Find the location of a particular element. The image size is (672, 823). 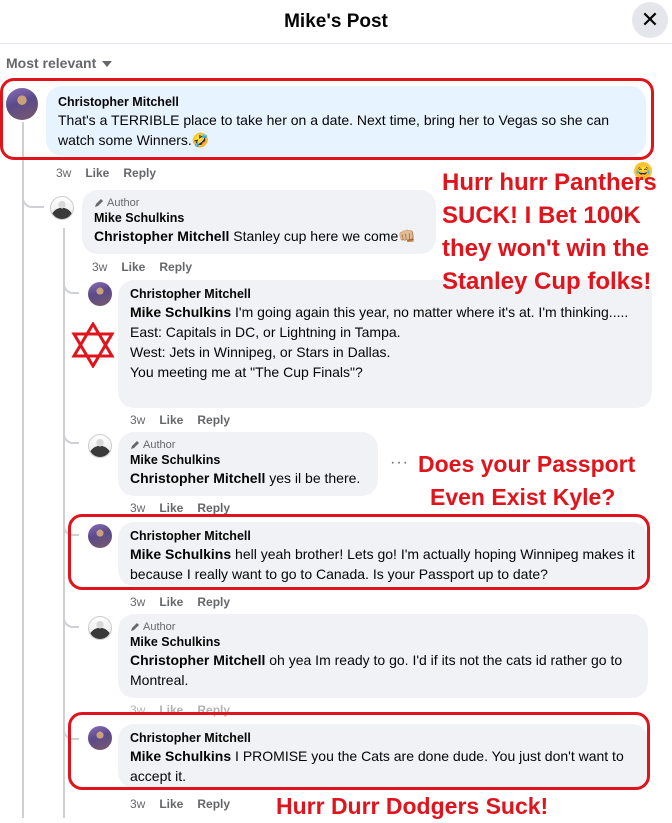

sort-dropdown: Most relevant is located at coordinates (59, 63).